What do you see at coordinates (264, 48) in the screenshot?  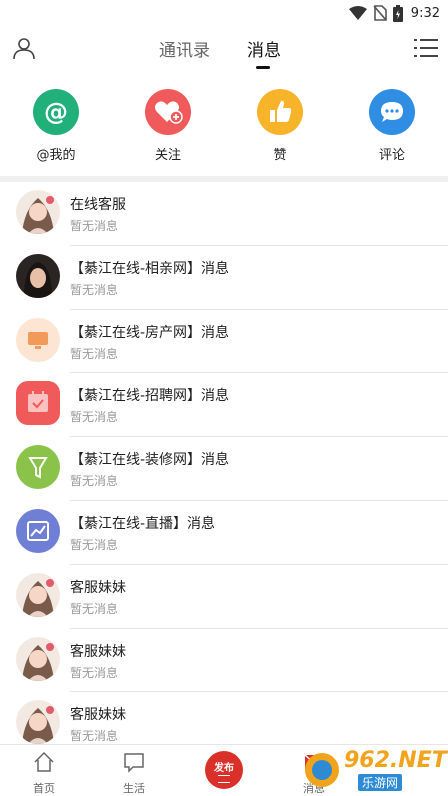 I see `tab-messages: 消息` at bounding box center [264, 48].